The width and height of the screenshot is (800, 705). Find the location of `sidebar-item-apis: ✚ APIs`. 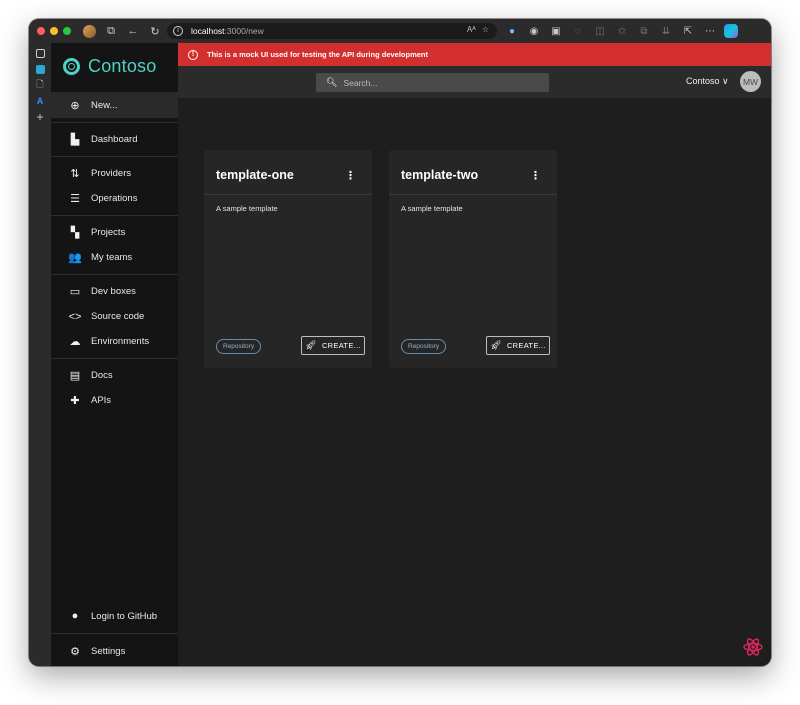

sidebar-item-apis: ✚ APIs is located at coordinates (114, 400).